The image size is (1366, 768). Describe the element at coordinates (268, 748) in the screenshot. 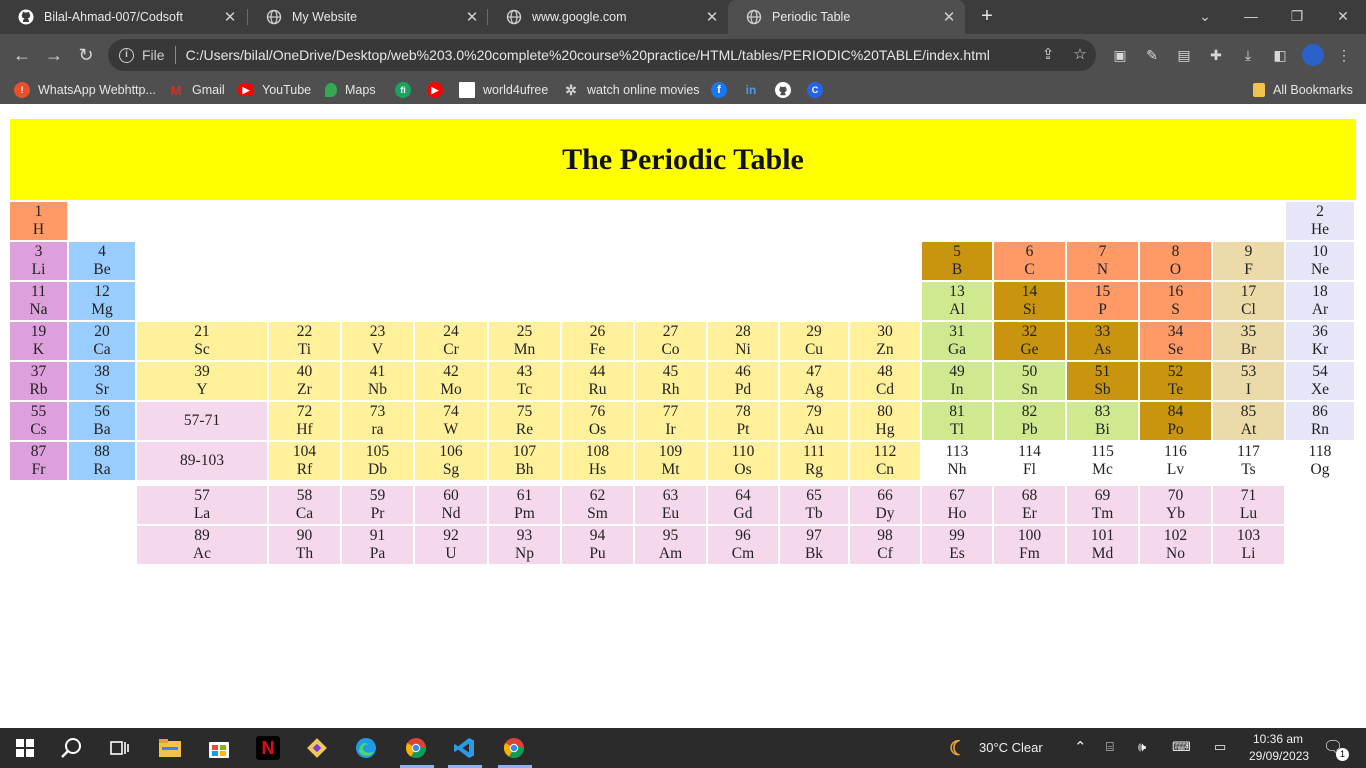

I see `netflix-icon: N` at that location.